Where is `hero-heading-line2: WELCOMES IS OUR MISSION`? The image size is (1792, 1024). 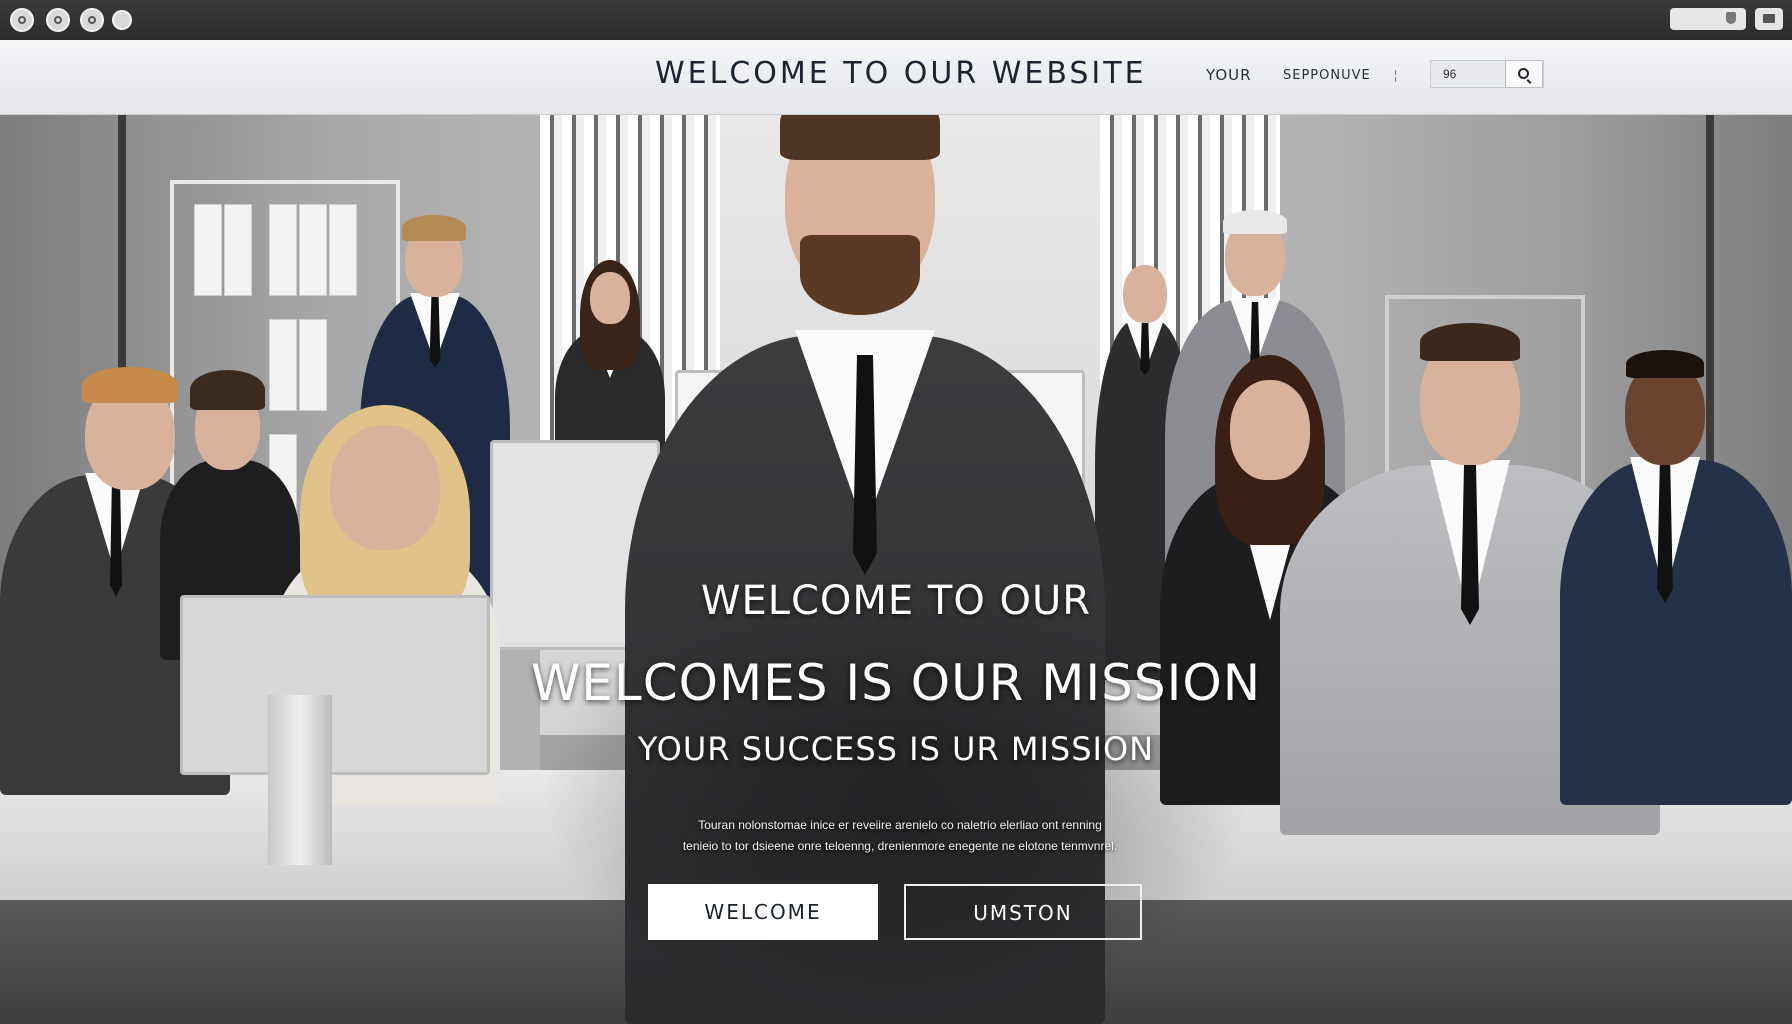 hero-heading-line2: WELCOMES IS OUR MISSION is located at coordinates (896, 683).